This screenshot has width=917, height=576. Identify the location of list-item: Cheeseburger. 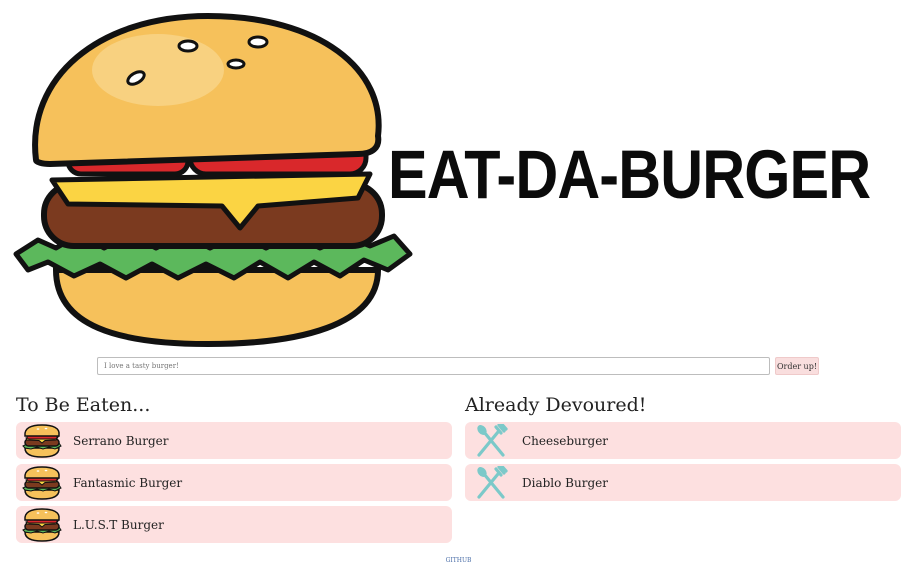
(683, 440).